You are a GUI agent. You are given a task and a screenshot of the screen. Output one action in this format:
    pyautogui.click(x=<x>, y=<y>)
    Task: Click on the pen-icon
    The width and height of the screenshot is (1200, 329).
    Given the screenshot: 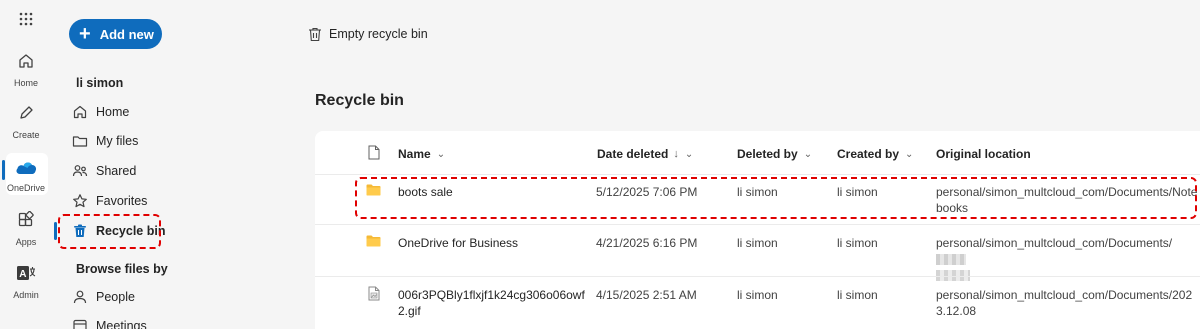 What is the action you would take?
    pyautogui.click(x=26, y=112)
    